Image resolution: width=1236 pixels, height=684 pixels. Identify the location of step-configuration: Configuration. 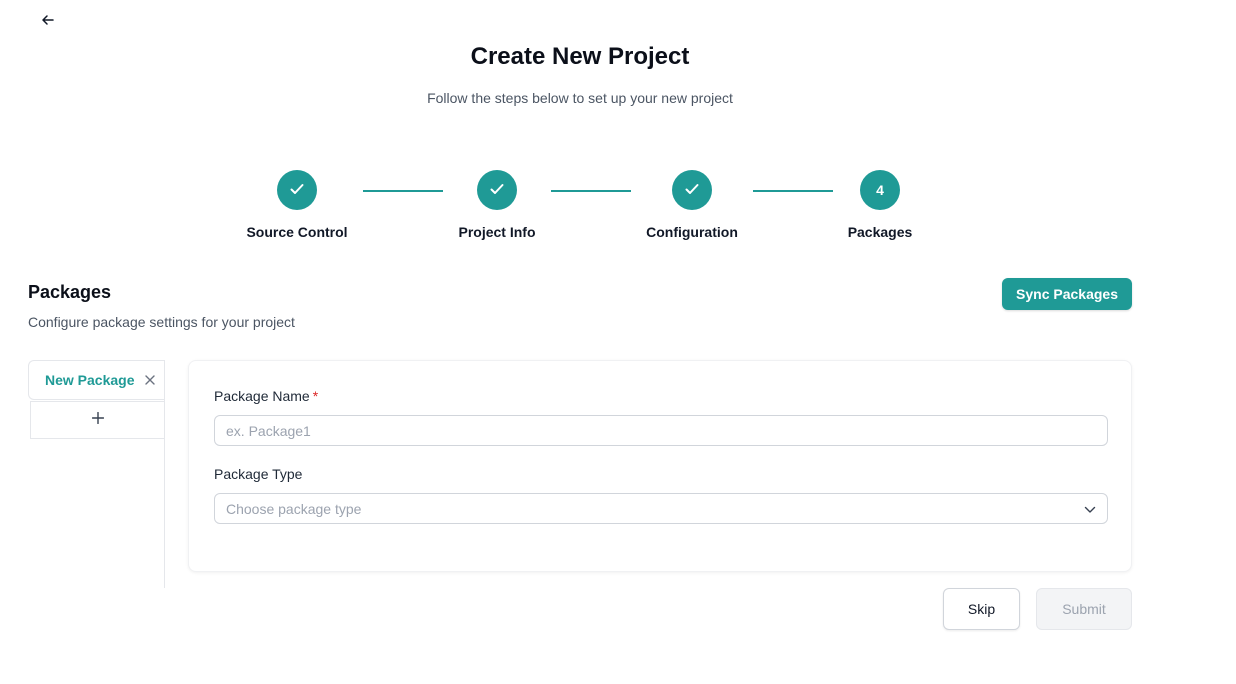
(692, 205).